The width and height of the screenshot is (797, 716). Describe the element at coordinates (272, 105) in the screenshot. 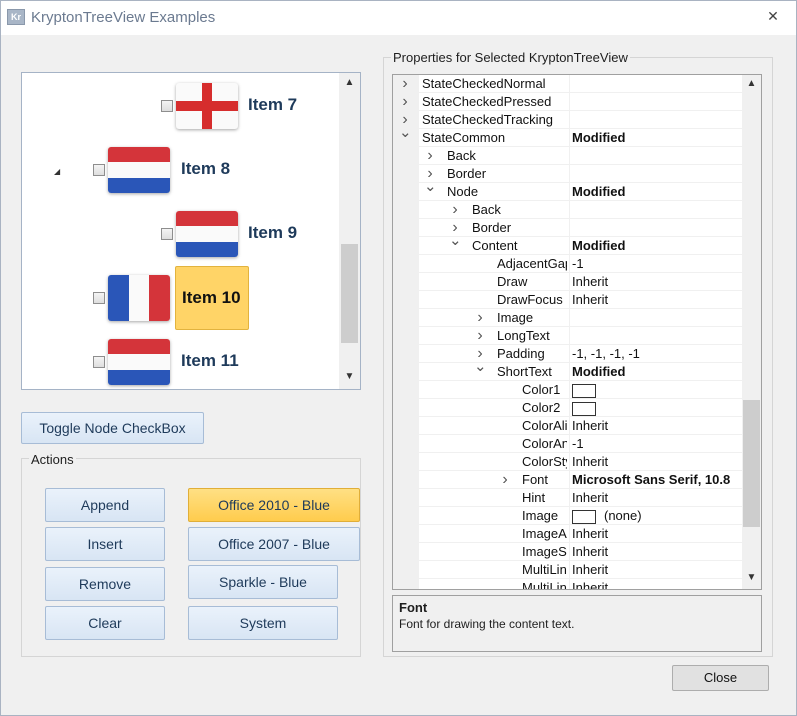

I see `tree-item-label: Item 7` at that location.